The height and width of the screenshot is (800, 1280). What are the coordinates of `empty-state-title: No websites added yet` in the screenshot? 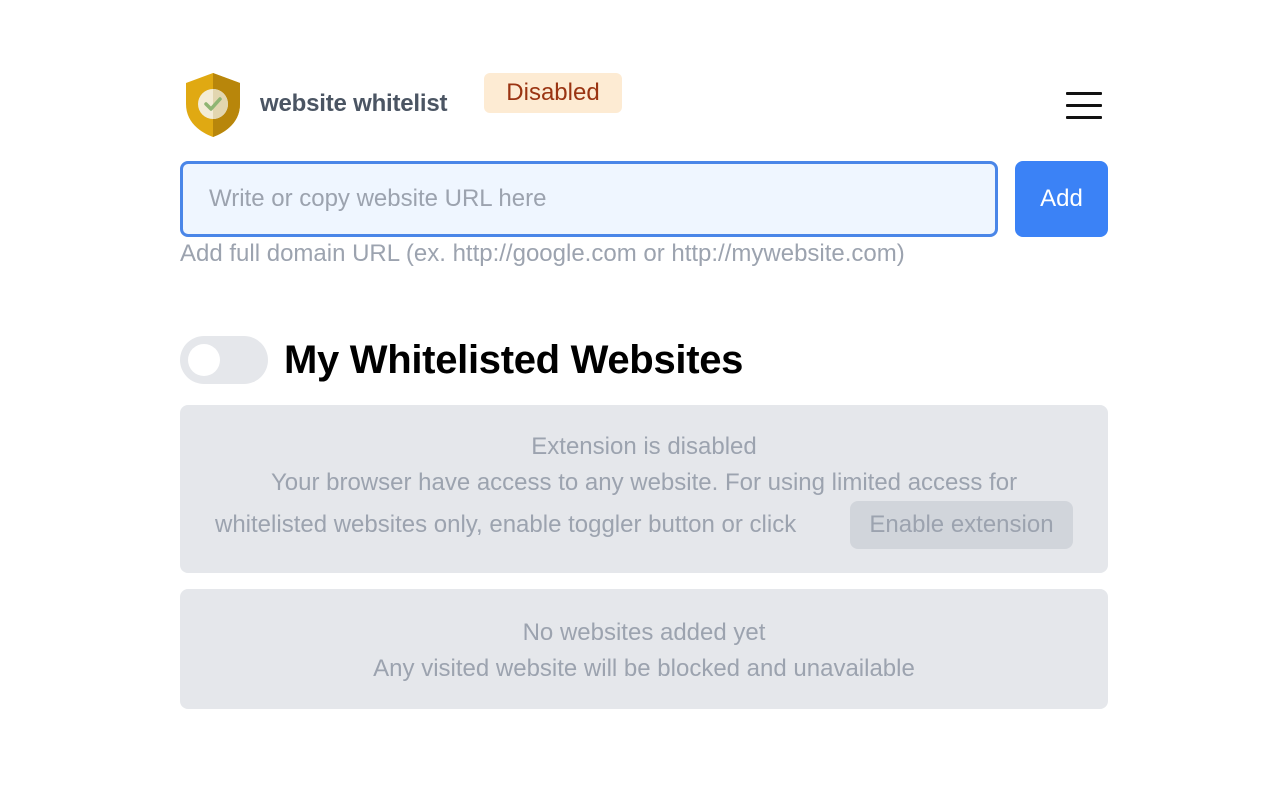 It's located at (644, 632).